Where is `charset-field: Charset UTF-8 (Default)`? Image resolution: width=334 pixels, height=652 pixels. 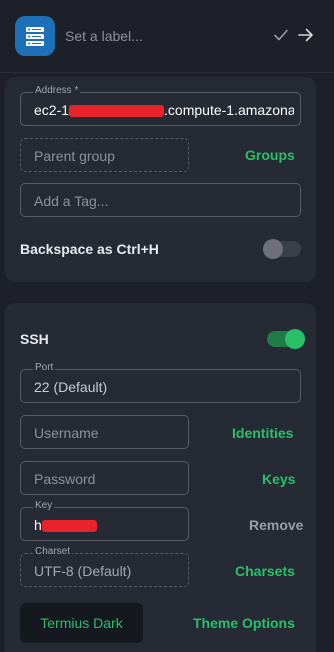 charset-field: Charset UTF-8 (Default) is located at coordinates (104, 566).